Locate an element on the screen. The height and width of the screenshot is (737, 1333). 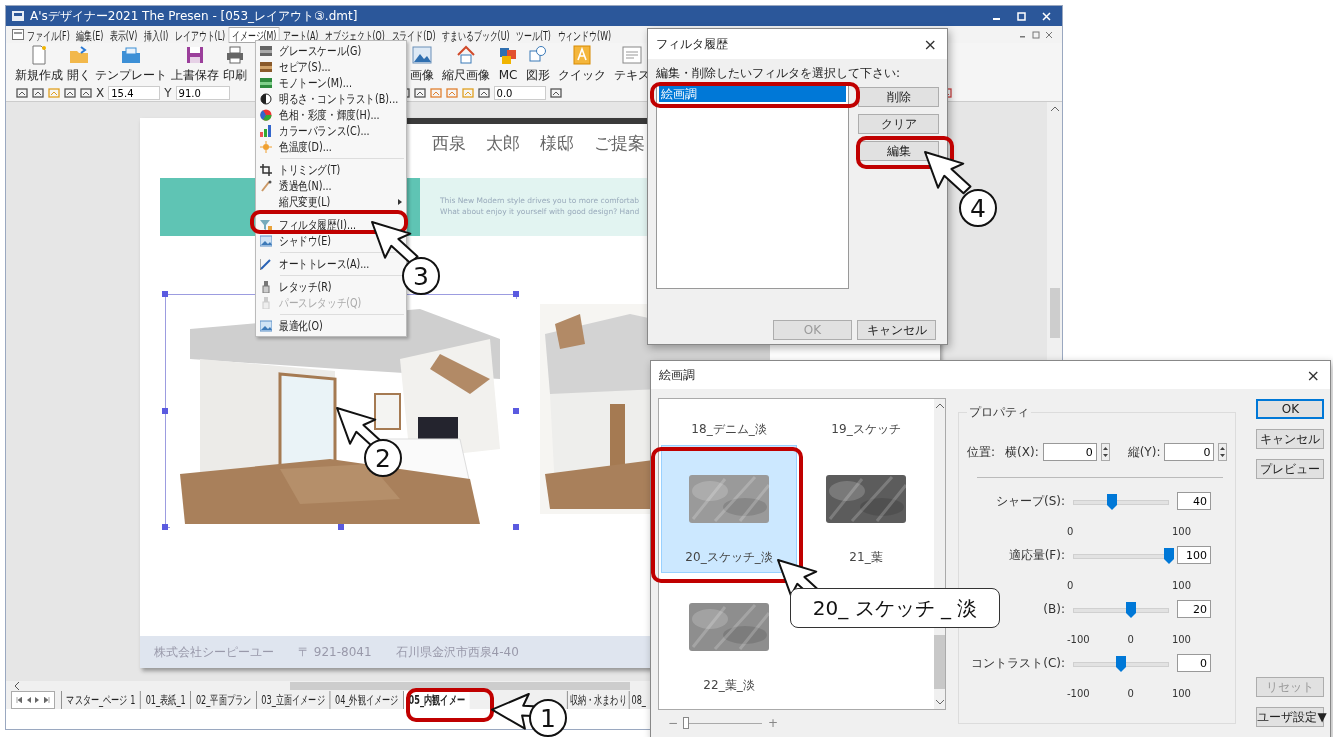
footer-text: 石川県金沢市西泉4-40 is located at coordinates (457, 652).